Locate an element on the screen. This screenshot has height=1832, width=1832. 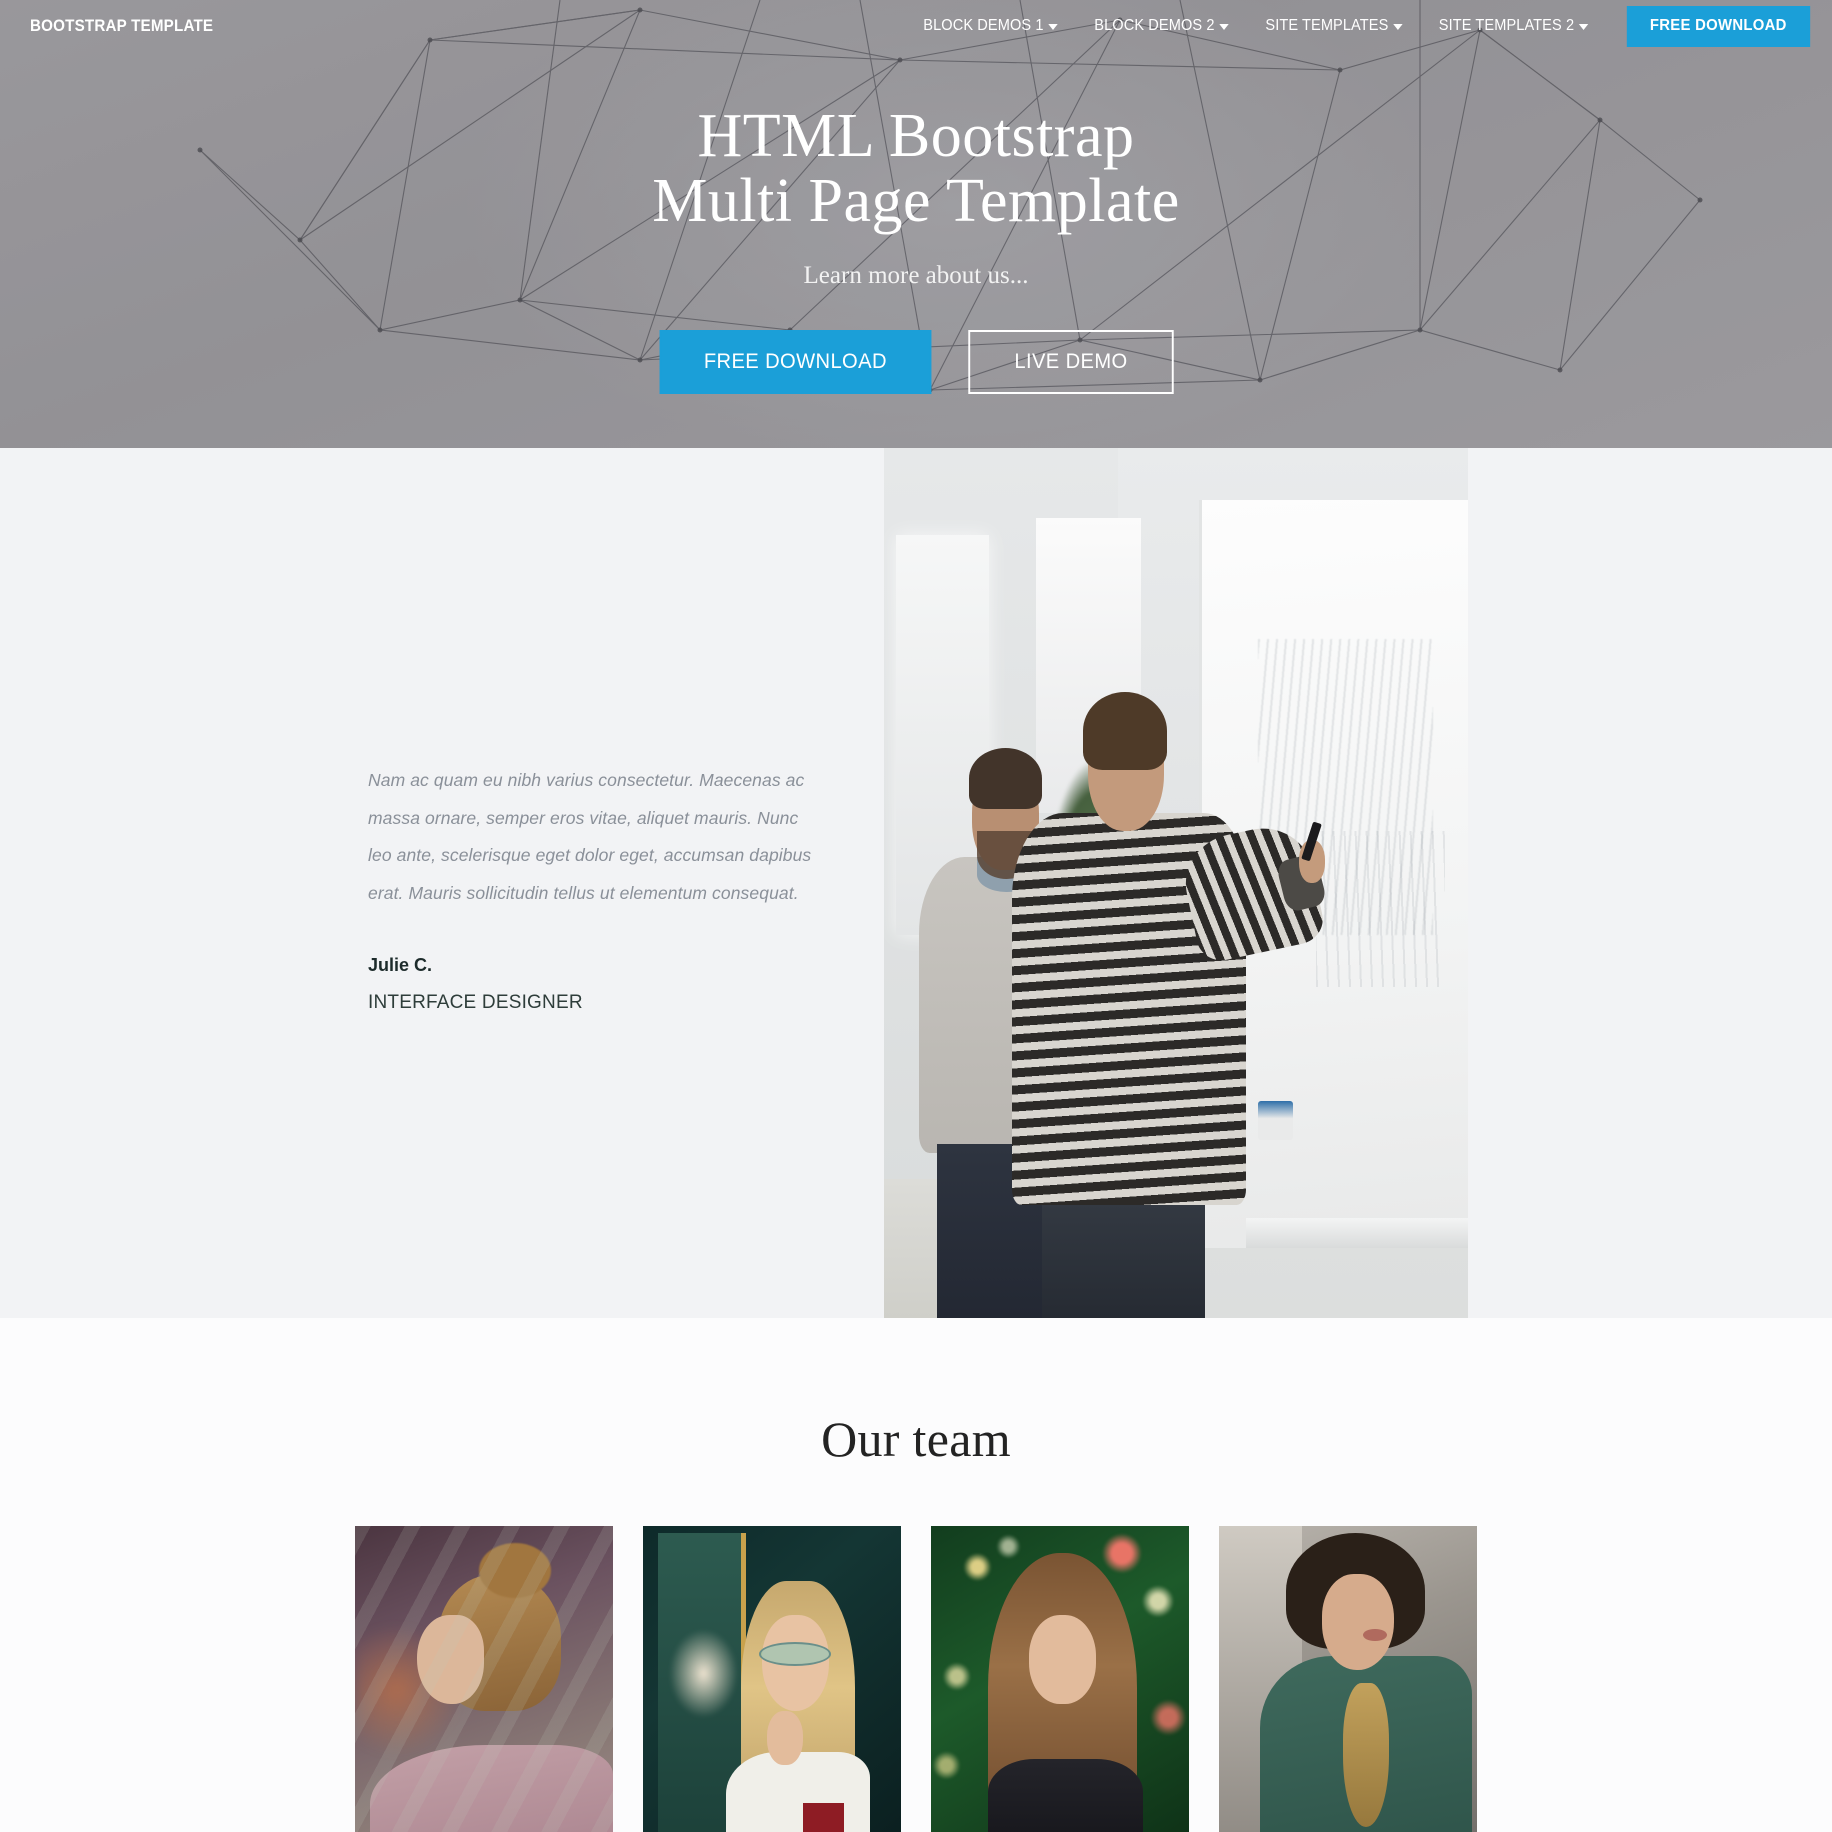
nav-label: BLOCK DEMOS 1 is located at coordinates (983, 25).